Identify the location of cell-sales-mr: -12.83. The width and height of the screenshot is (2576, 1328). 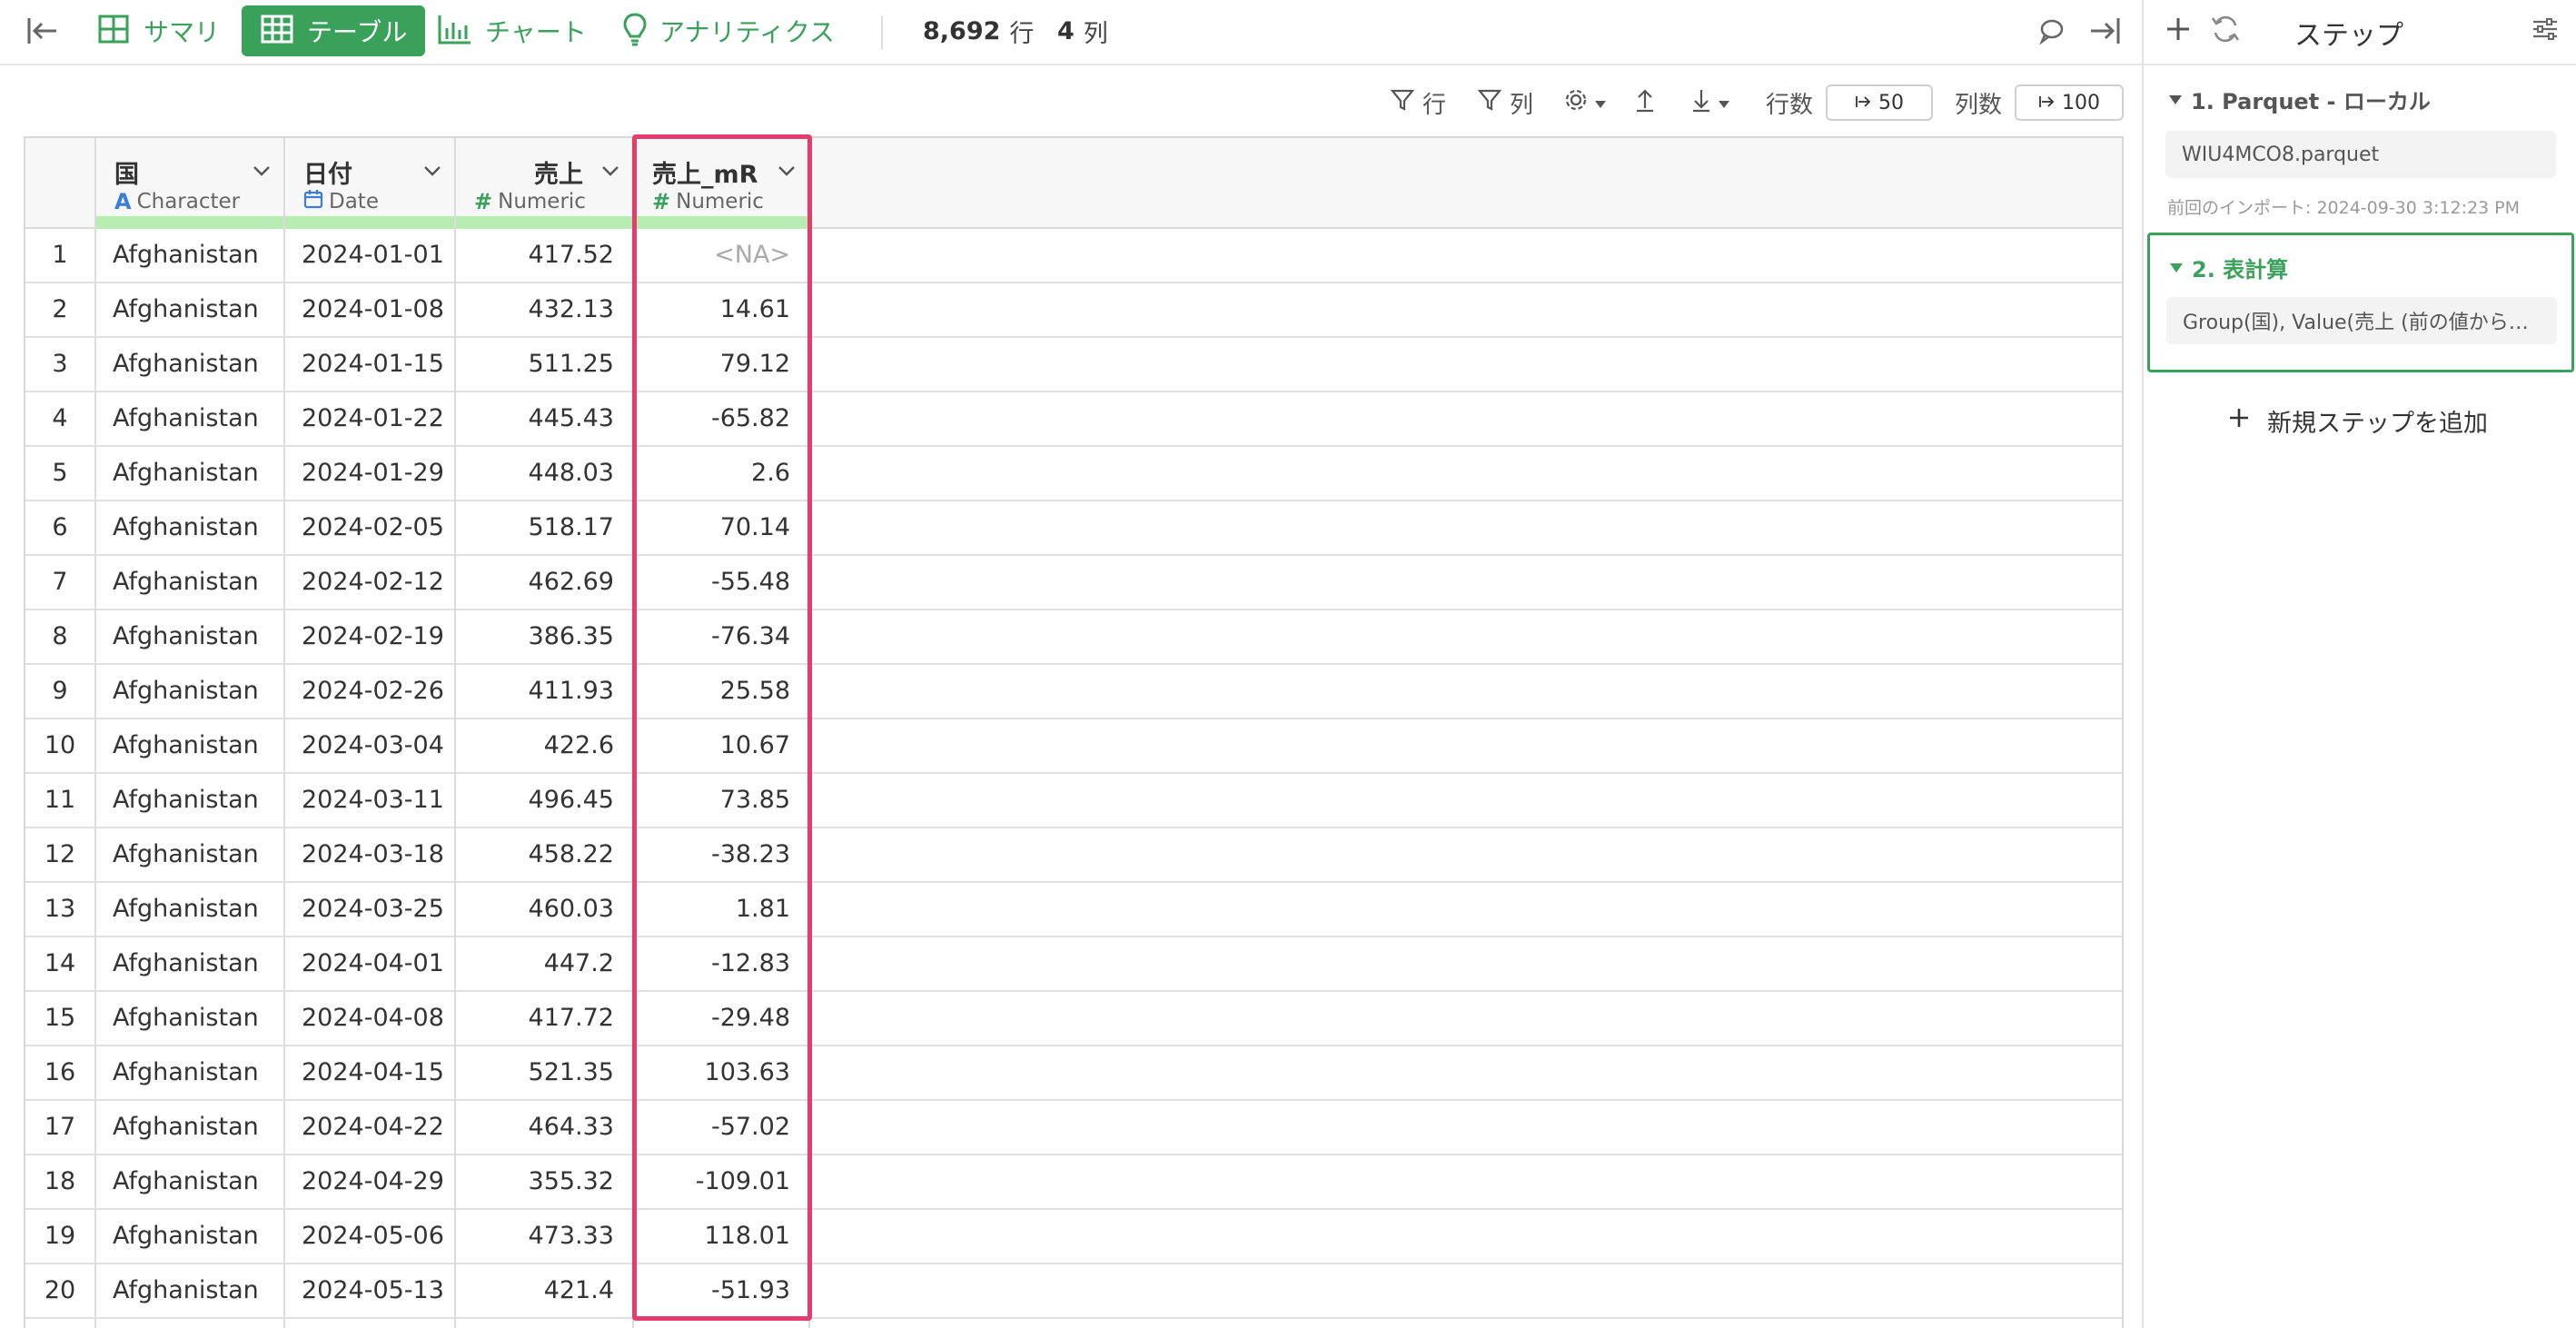
(712, 963).